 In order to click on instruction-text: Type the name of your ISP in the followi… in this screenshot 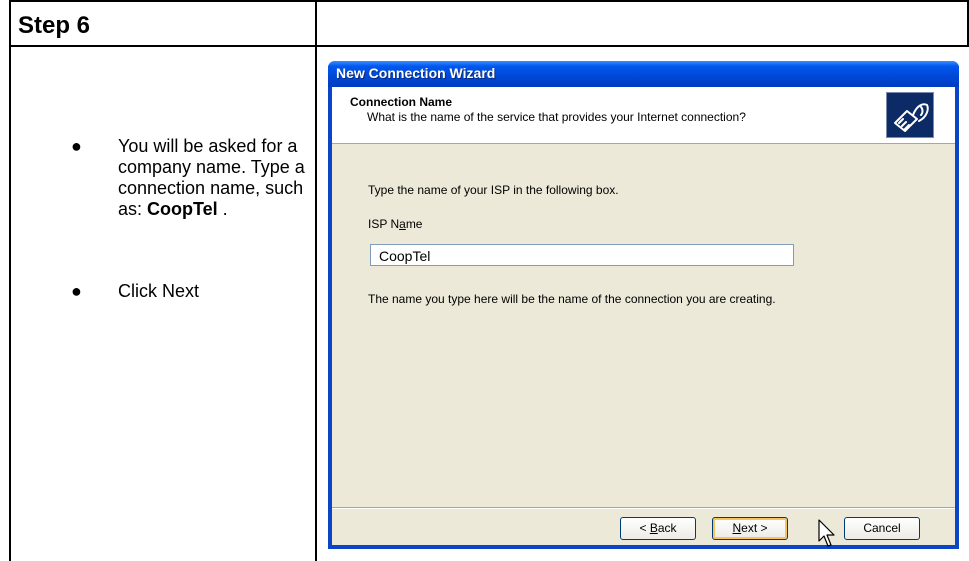, I will do `click(493, 190)`.